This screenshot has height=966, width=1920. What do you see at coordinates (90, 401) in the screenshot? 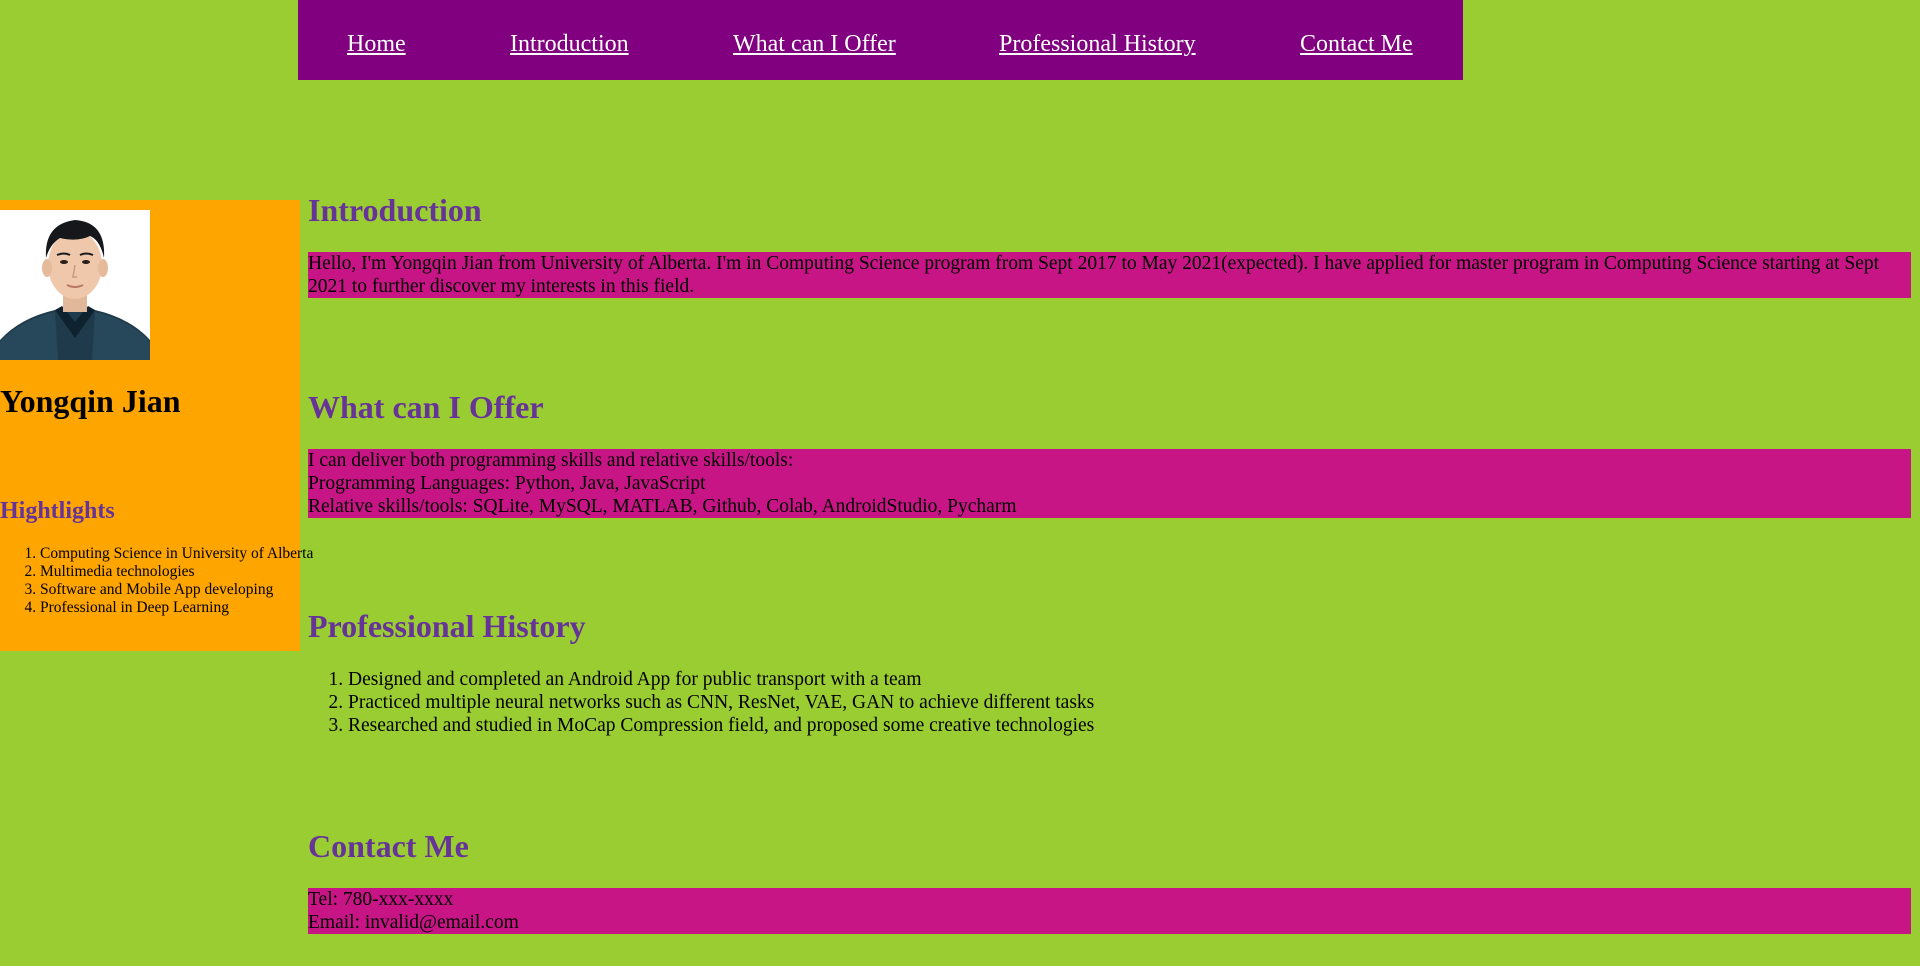
I see `profile-name: Yongqin Jian` at bounding box center [90, 401].